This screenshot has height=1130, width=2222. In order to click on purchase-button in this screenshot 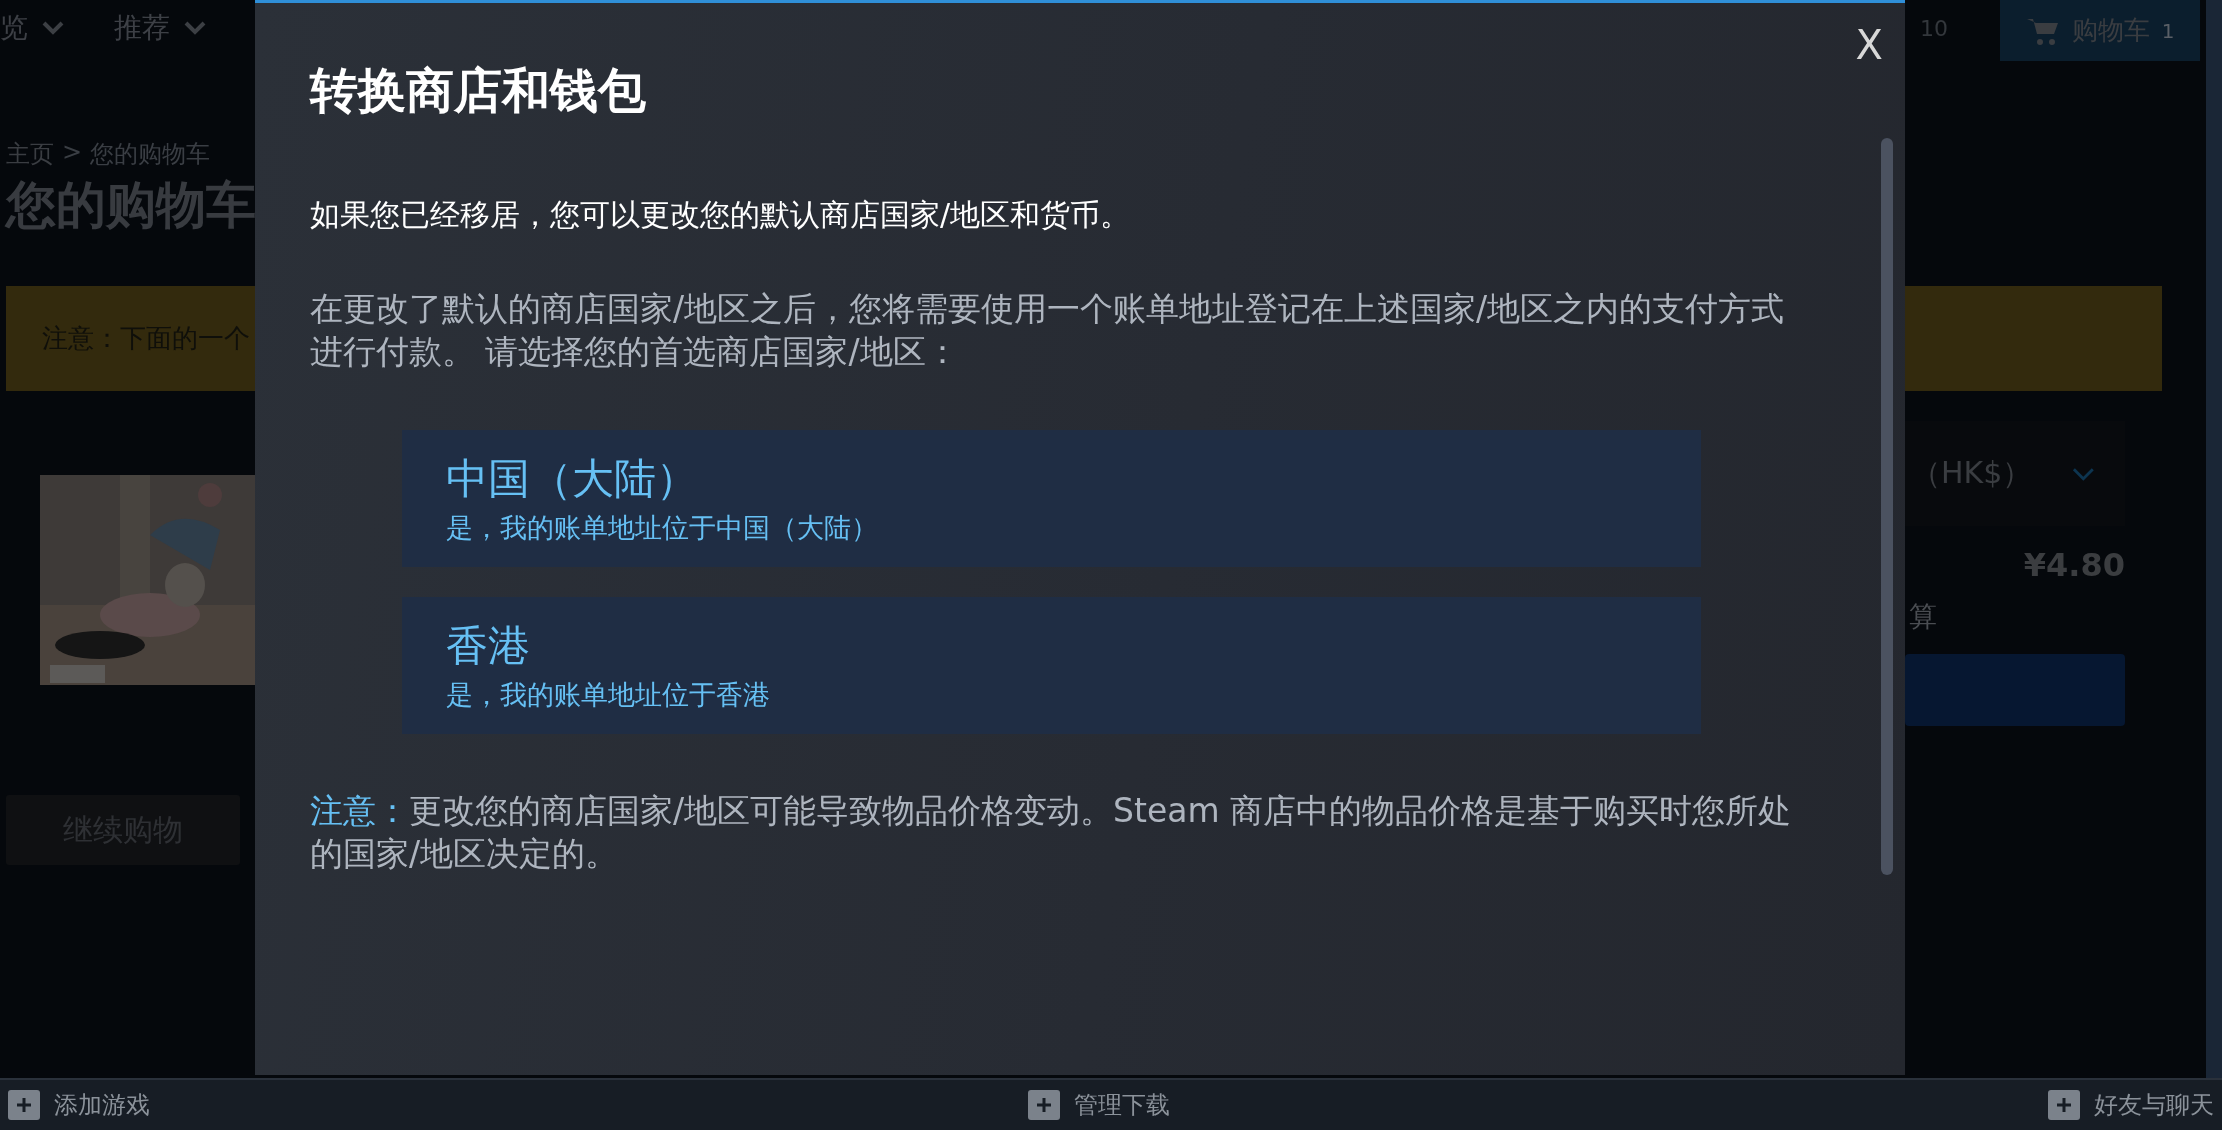, I will do `click(2015, 690)`.